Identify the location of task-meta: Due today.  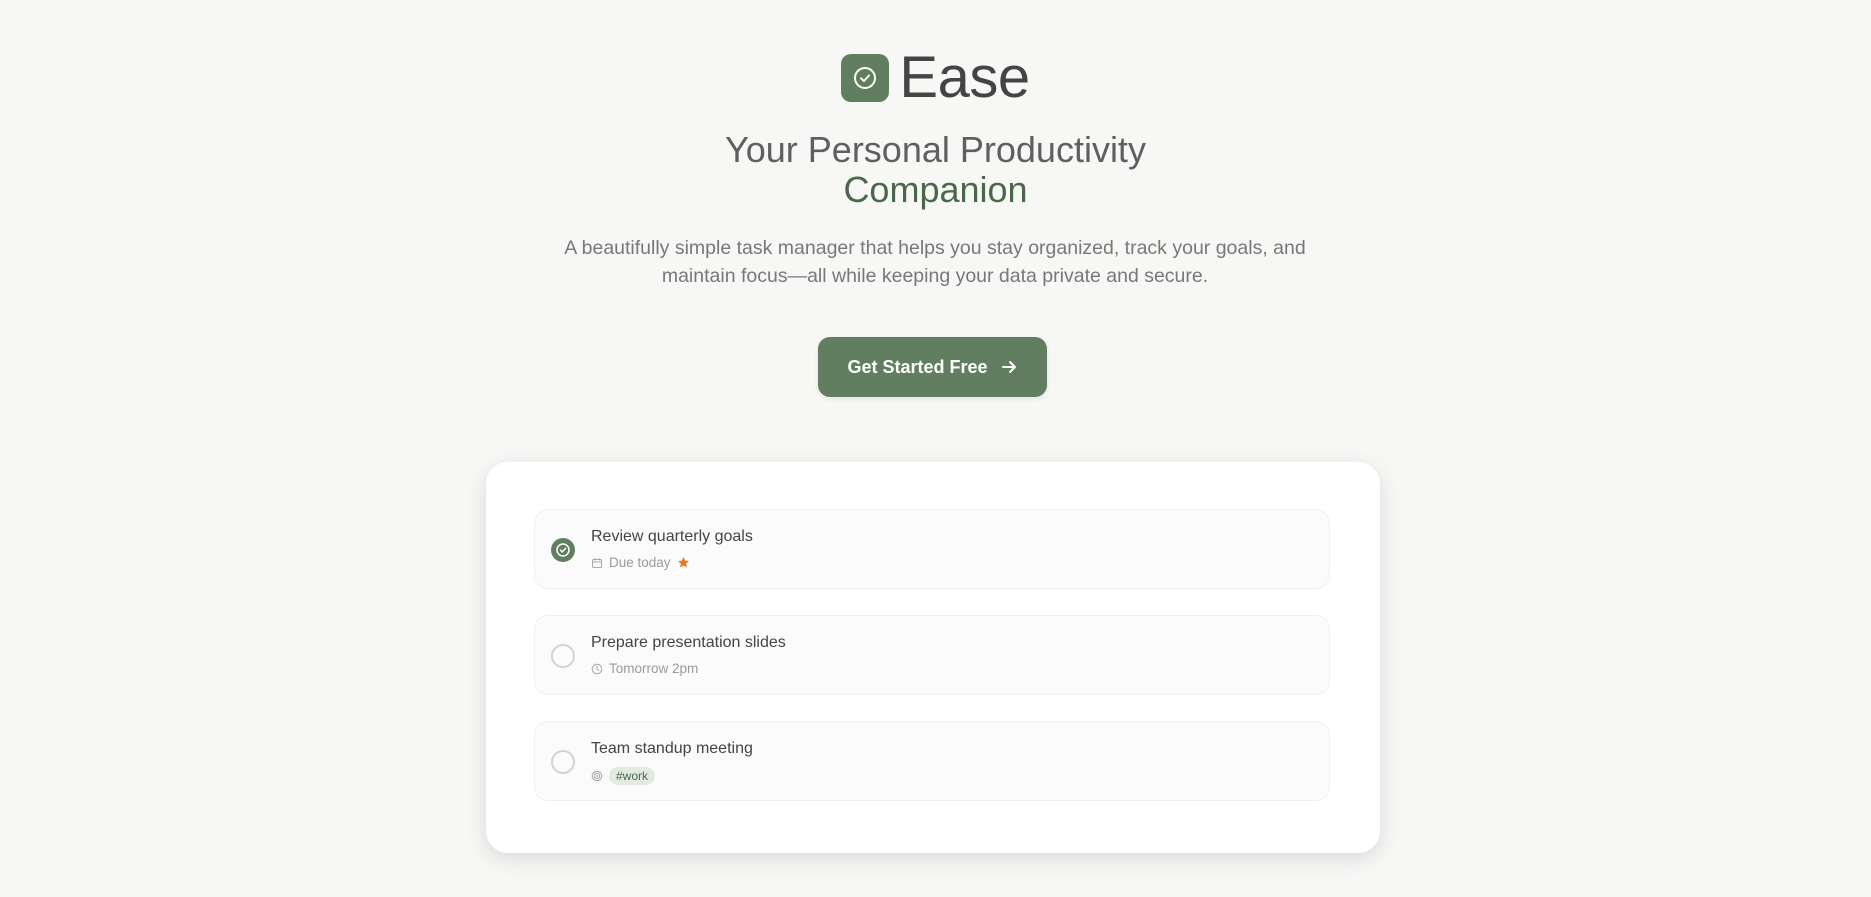
(640, 562).